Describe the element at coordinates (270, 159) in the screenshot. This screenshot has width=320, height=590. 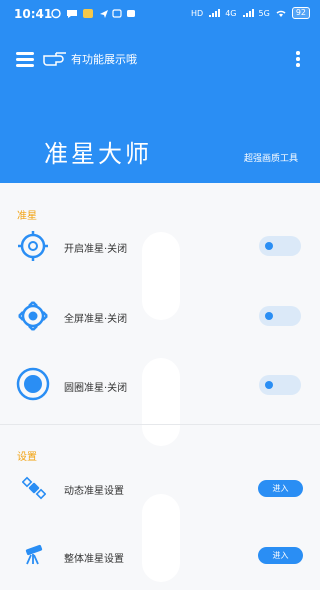
I see `app-subtitle: 超强画质工具` at that location.